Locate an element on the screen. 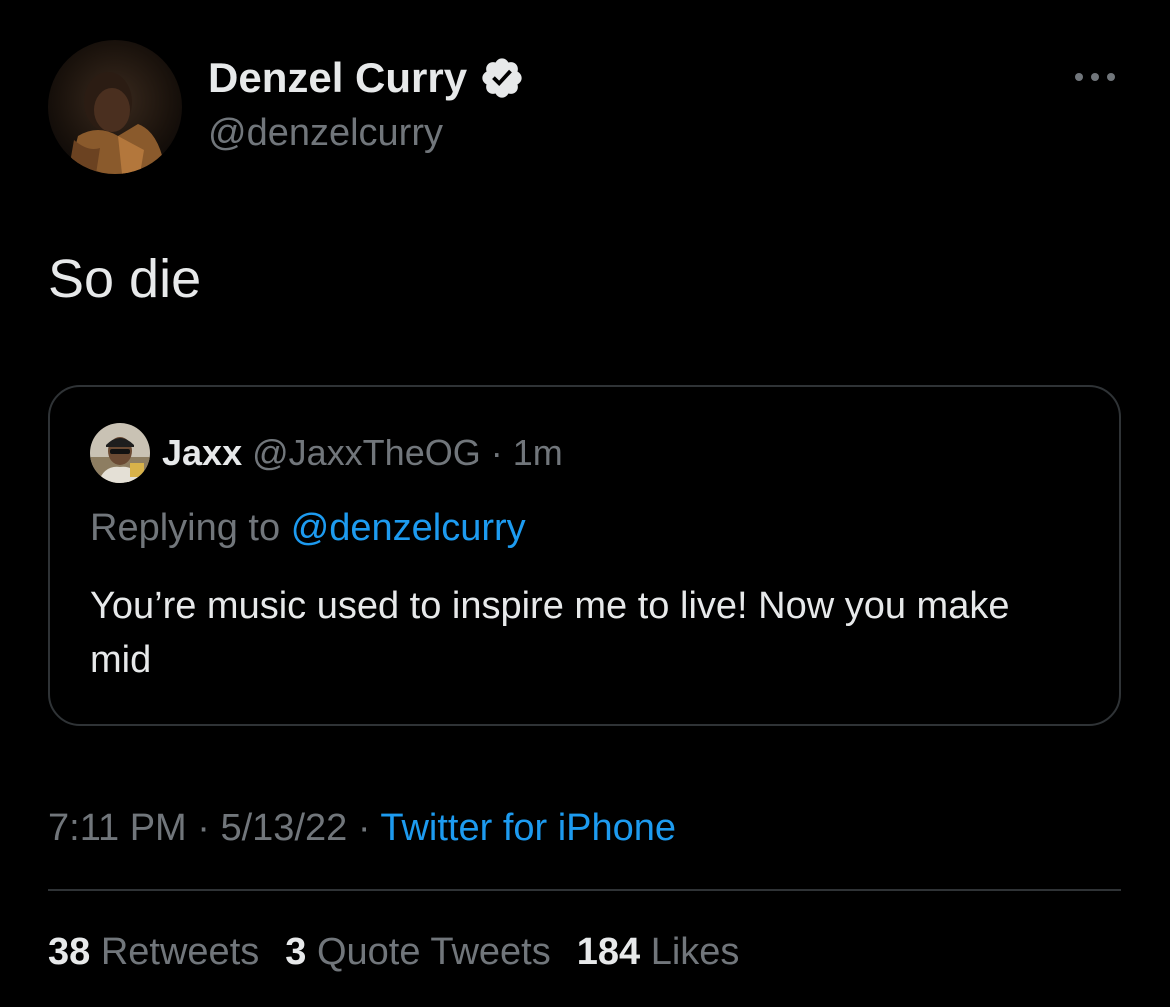 The image size is (1170, 1007). likes-stat: 184 Likes is located at coordinates (658, 952).